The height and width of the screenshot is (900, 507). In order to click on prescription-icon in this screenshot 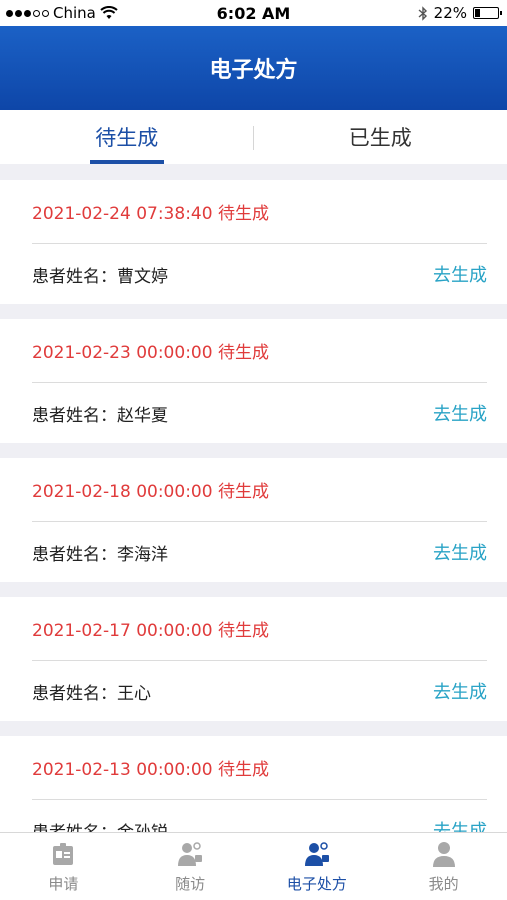, I will do `click(316, 854)`.